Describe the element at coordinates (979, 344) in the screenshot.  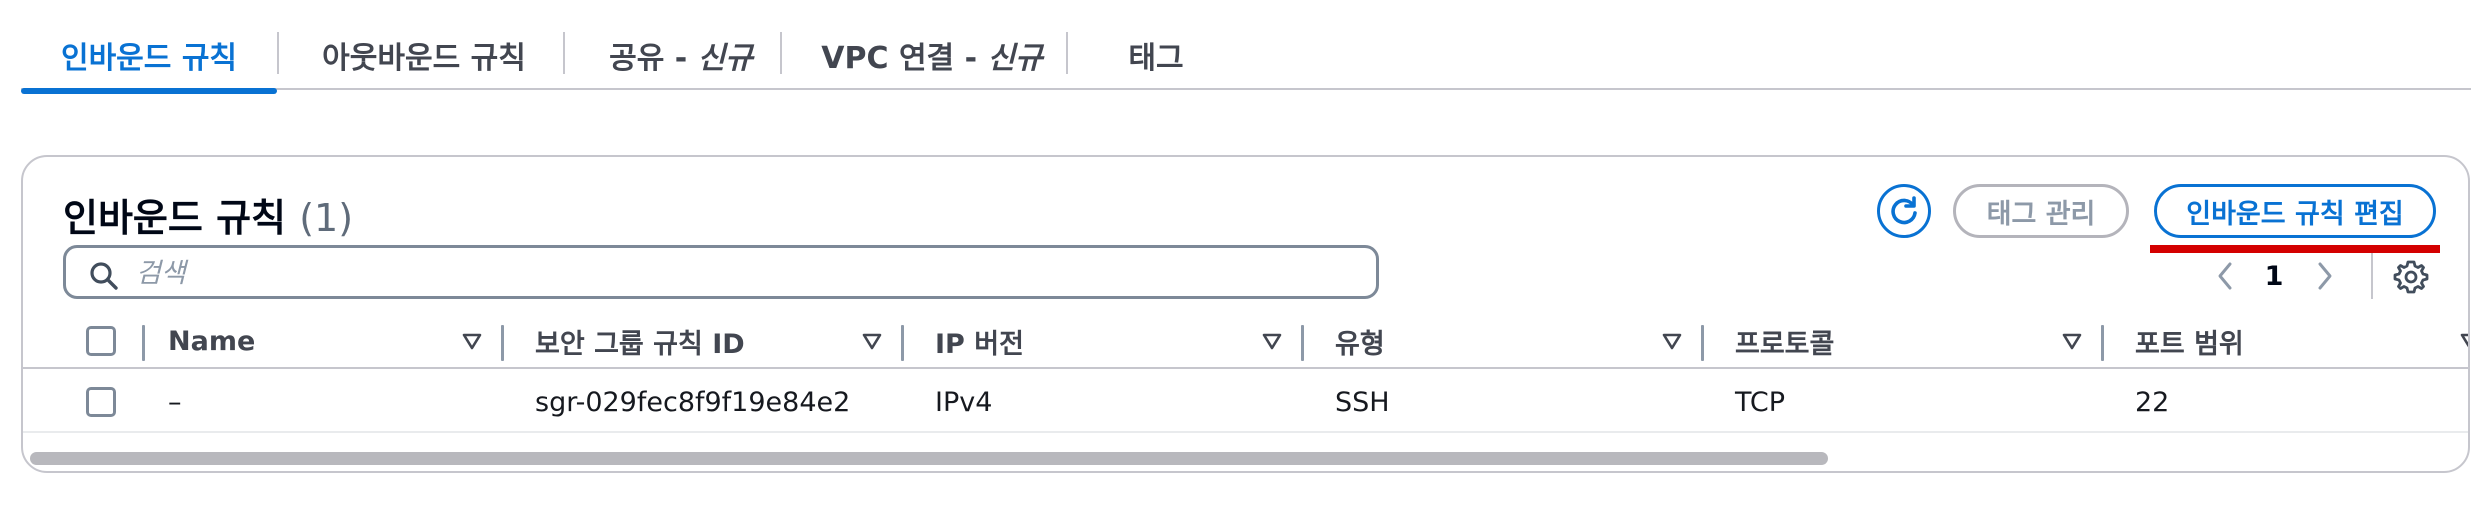
I see `column-label: IP 버전` at that location.